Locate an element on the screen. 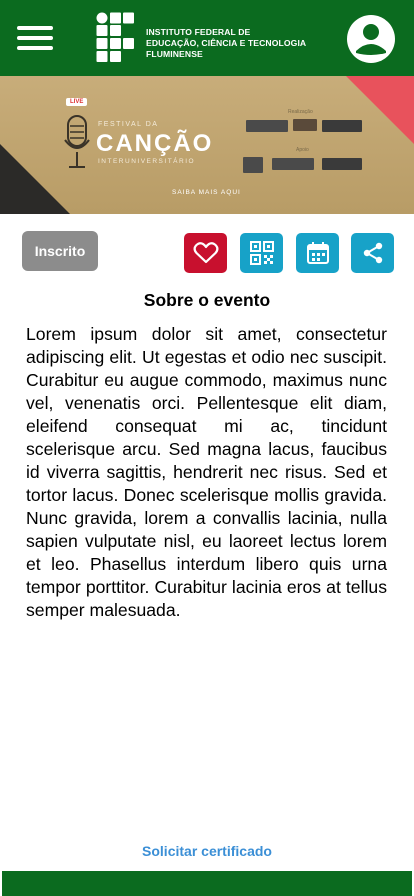 This screenshot has width=414, height=896. calendar-button is located at coordinates (317, 253).